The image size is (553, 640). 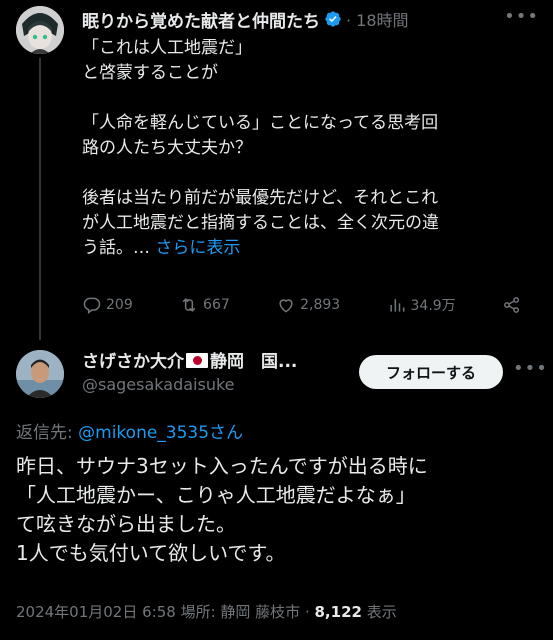 I want to click on reply-button: 209, so click(x=107, y=305).